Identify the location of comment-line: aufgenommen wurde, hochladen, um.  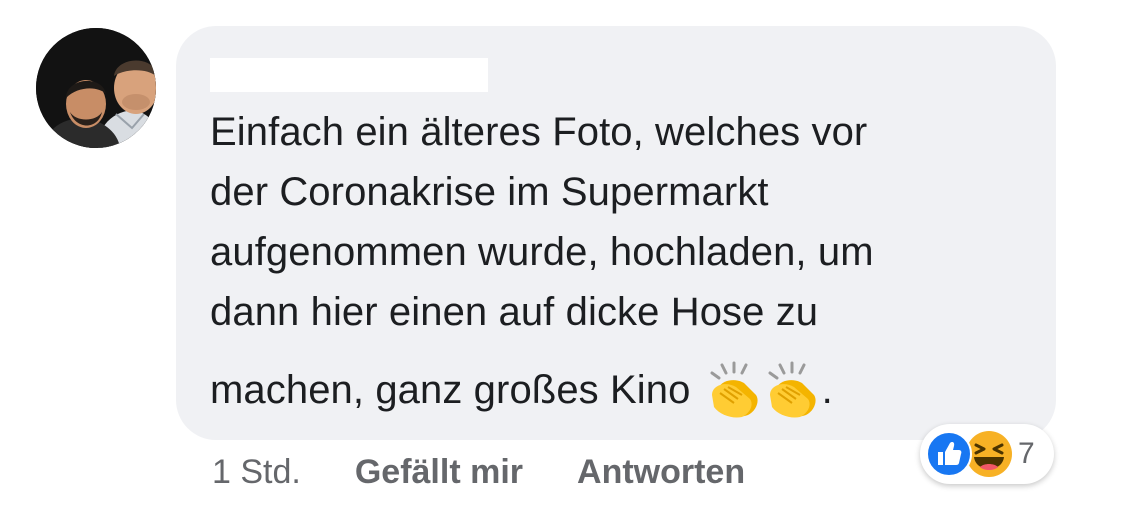
(542, 252).